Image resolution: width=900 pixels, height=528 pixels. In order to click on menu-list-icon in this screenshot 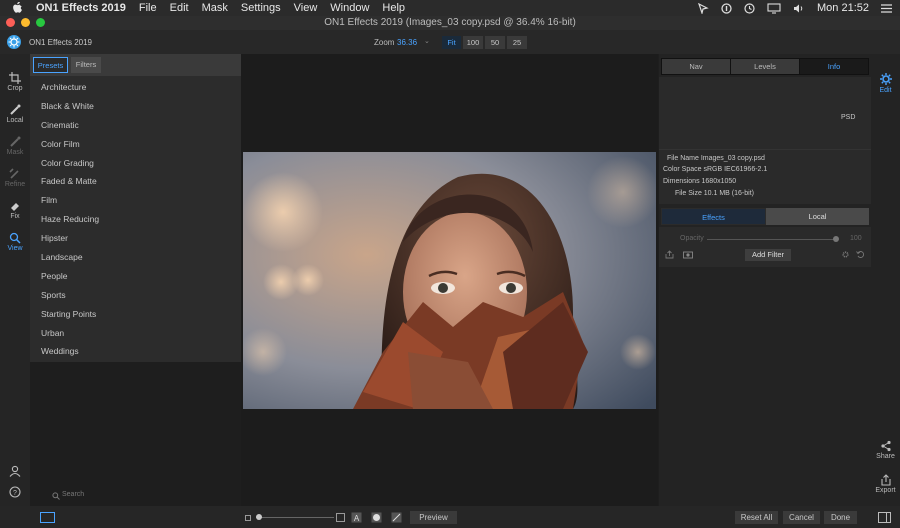, I will do `click(886, 8)`.